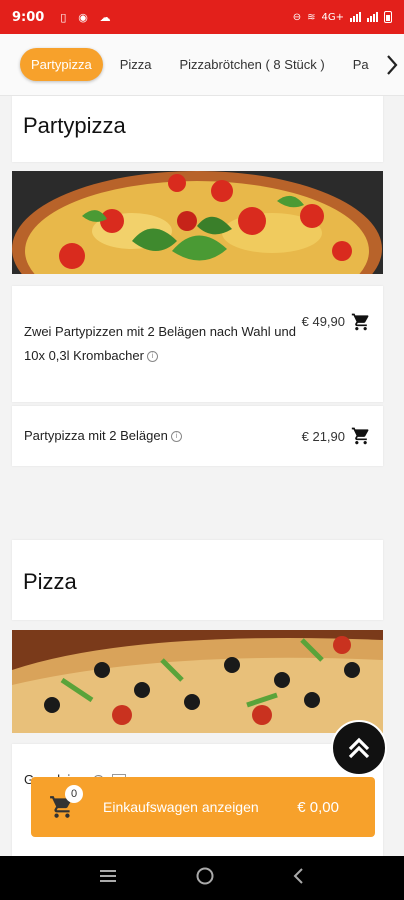 The width and height of the screenshot is (404, 900). I want to click on tab-partial: Pa, so click(361, 64).